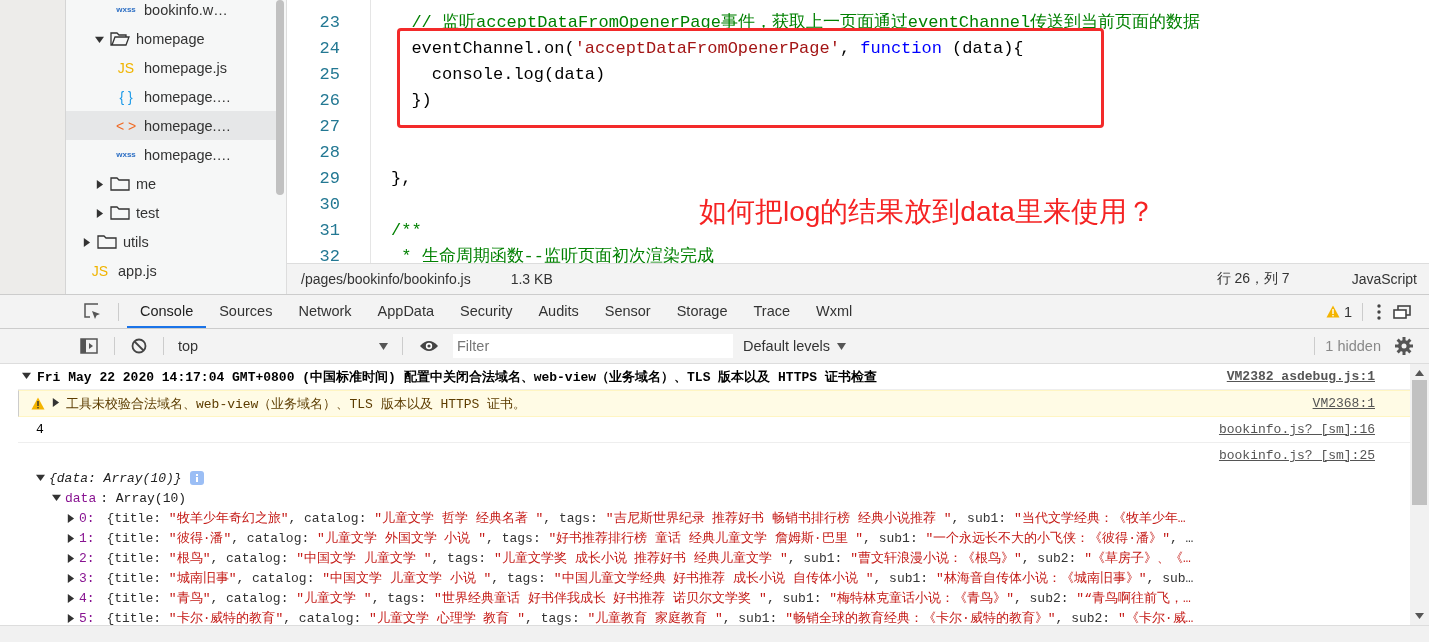 The image size is (1429, 642). What do you see at coordinates (87, 518) in the screenshot?
I see `array-index: 0:` at bounding box center [87, 518].